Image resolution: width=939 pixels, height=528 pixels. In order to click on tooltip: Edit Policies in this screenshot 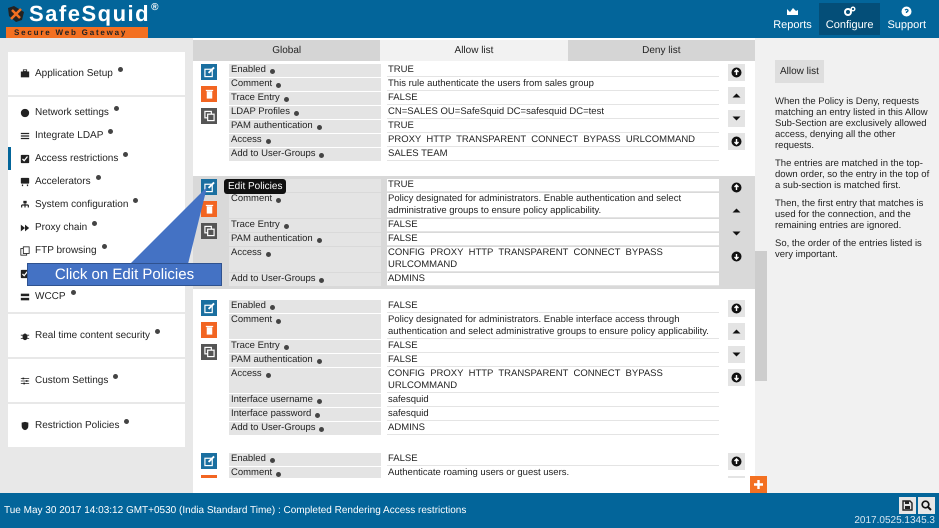, I will do `click(255, 186)`.